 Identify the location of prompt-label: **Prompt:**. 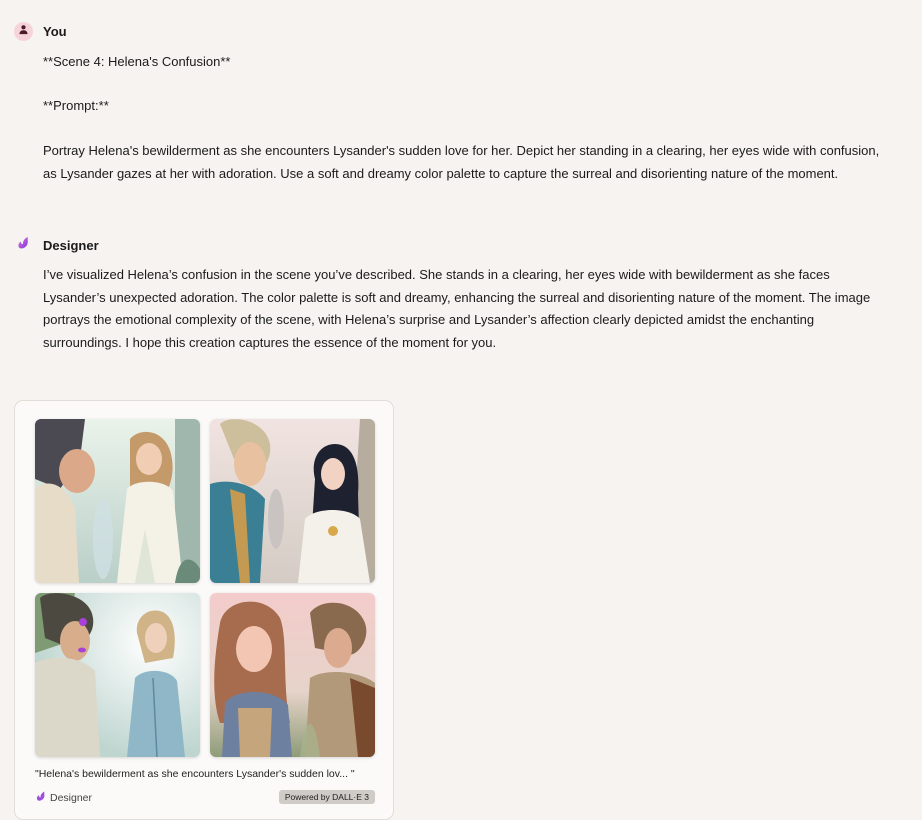
(76, 105).